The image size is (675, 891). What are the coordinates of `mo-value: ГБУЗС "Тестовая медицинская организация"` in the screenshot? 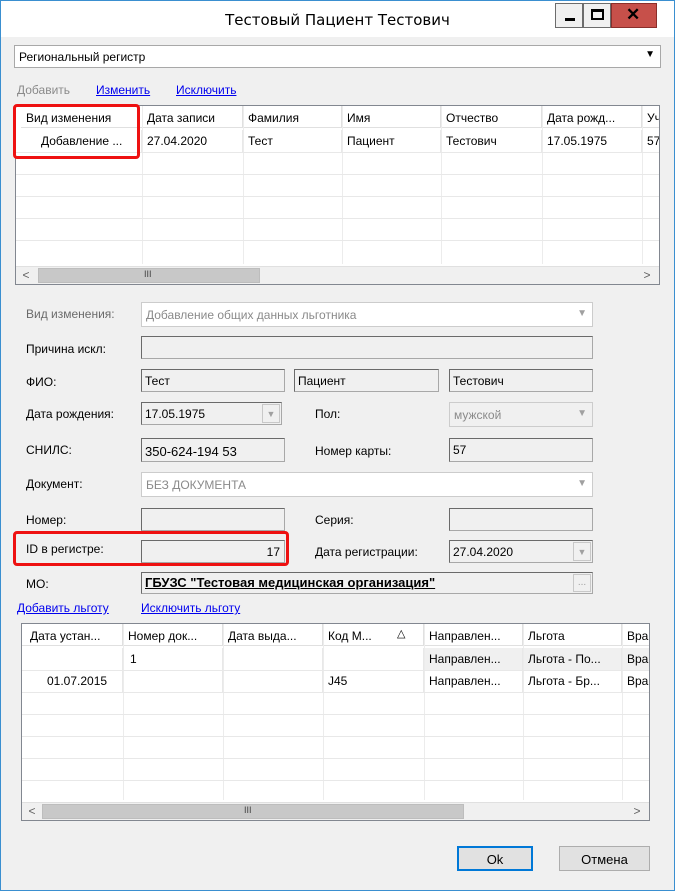 It's located at (290, 582).